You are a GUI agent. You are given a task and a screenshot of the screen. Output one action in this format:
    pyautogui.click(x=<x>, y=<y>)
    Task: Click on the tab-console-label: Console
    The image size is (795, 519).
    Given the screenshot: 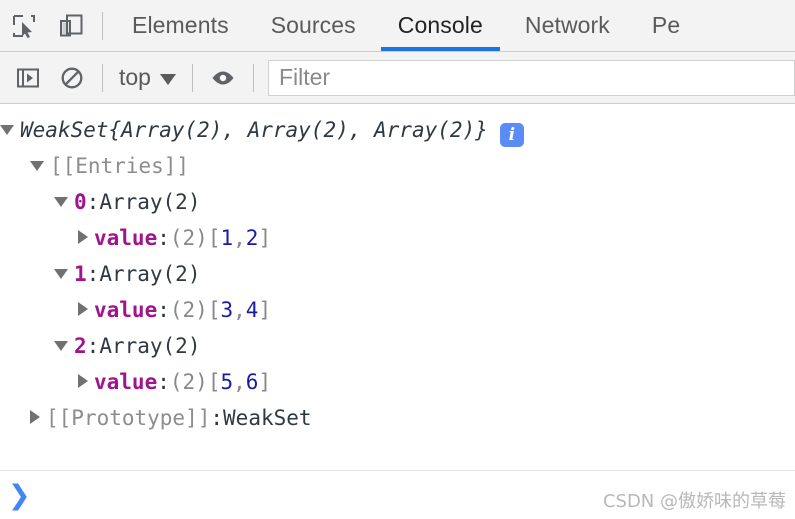 What is the action you would take?
    pyautogui.click(x=440, y=25)
    